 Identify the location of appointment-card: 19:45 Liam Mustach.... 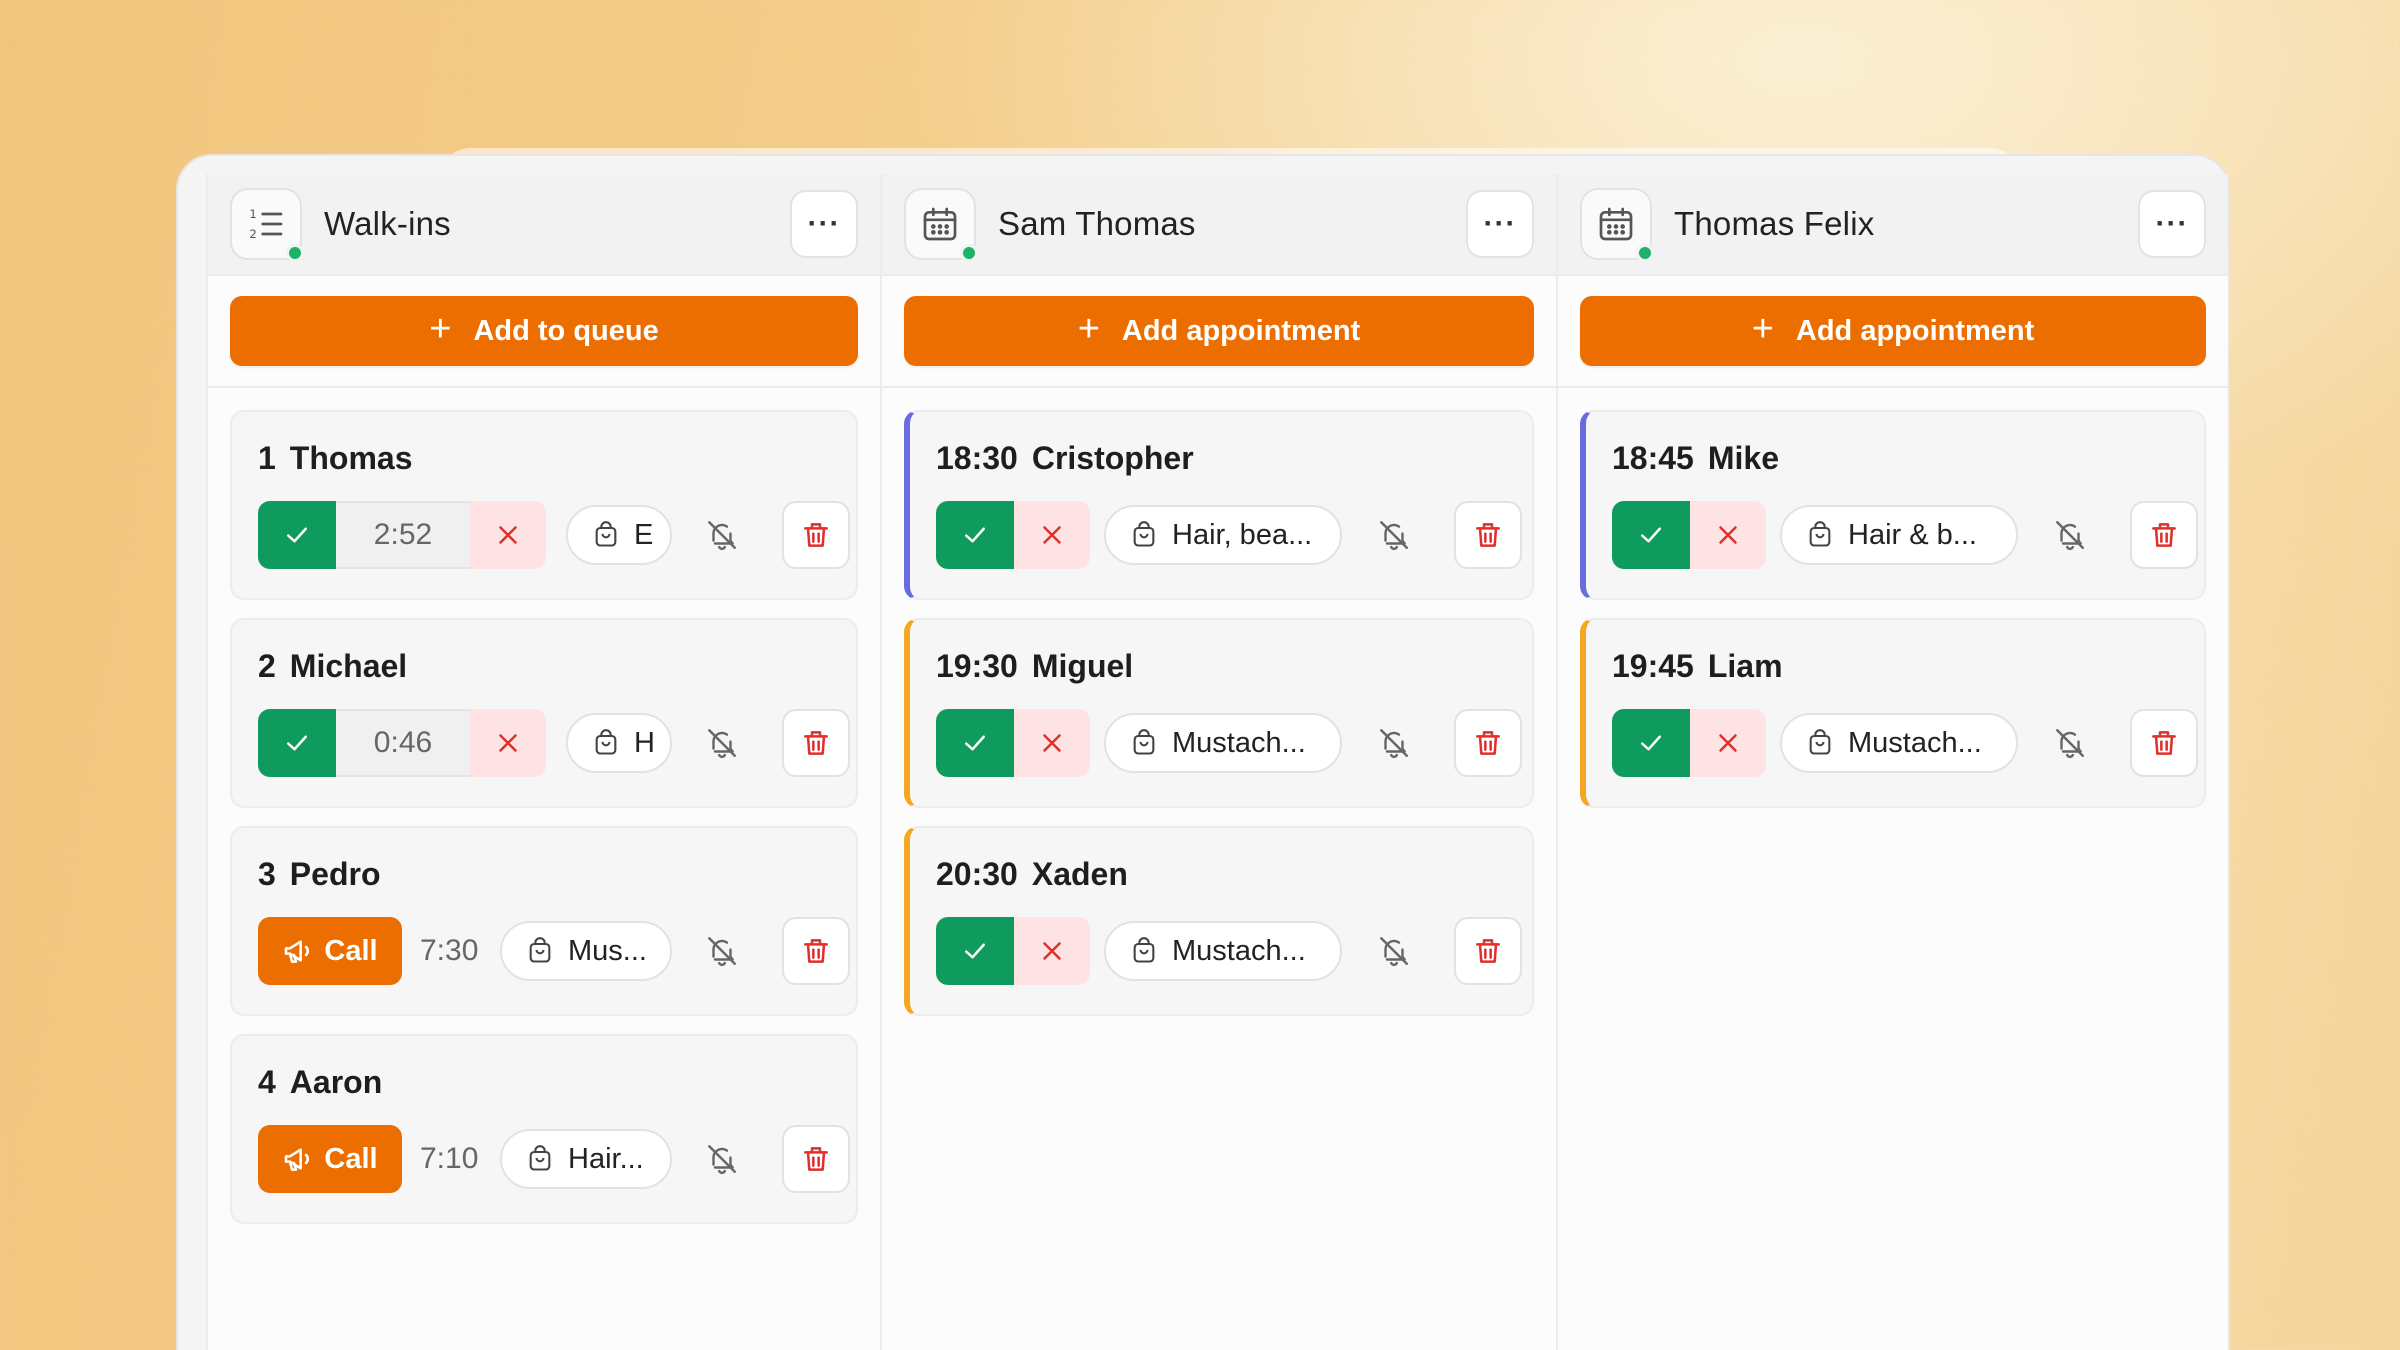
(1893, 713).